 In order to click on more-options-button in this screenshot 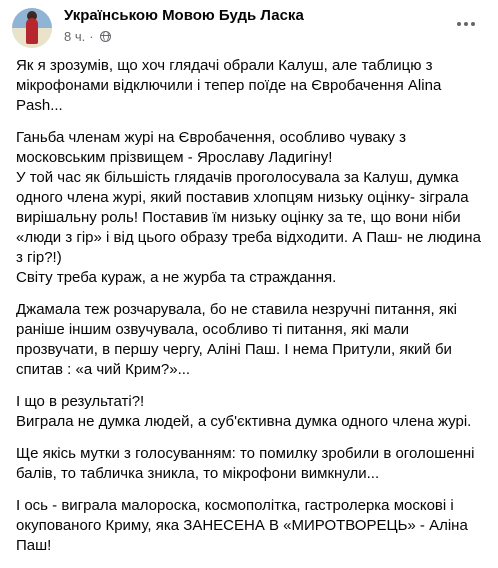, I will do `click(466, 24)`.